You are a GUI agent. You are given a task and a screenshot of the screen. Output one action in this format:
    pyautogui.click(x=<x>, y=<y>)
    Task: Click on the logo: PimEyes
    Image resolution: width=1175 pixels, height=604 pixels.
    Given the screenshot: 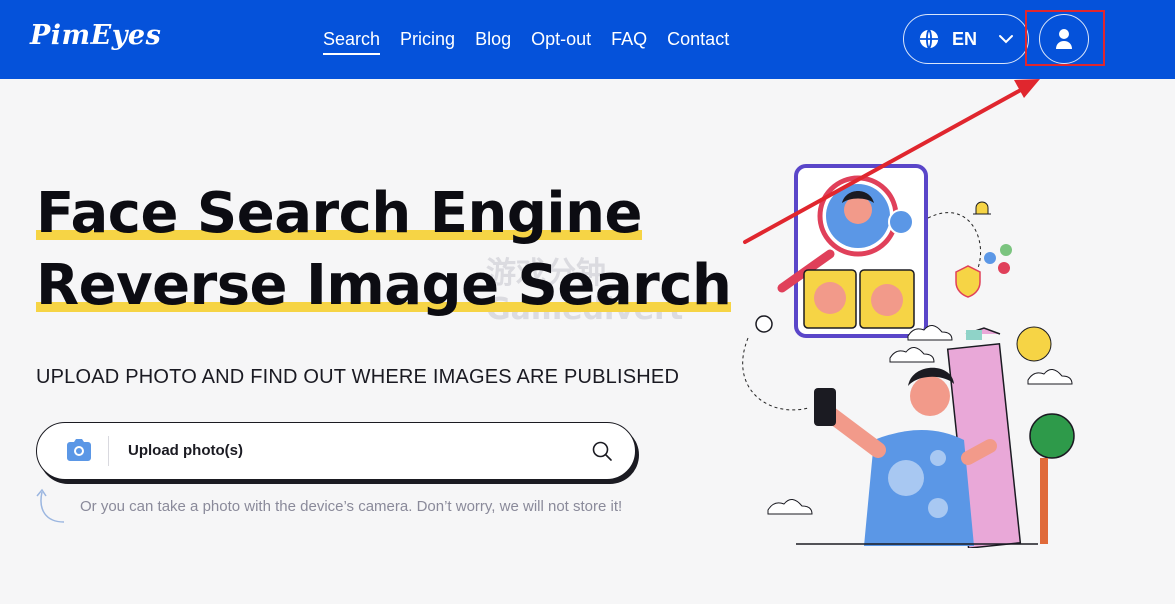 What is the action you would take?
    pyautogui.click(x=95, y=35)
    